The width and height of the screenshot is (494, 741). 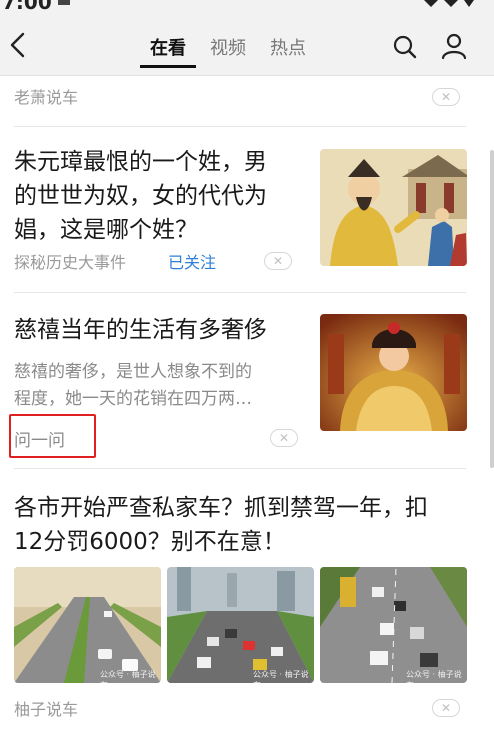 What do you see at coordinates (168, 51) in the screenshot?
I see `tab-watching: 在看` at bounding box center [168, 51].